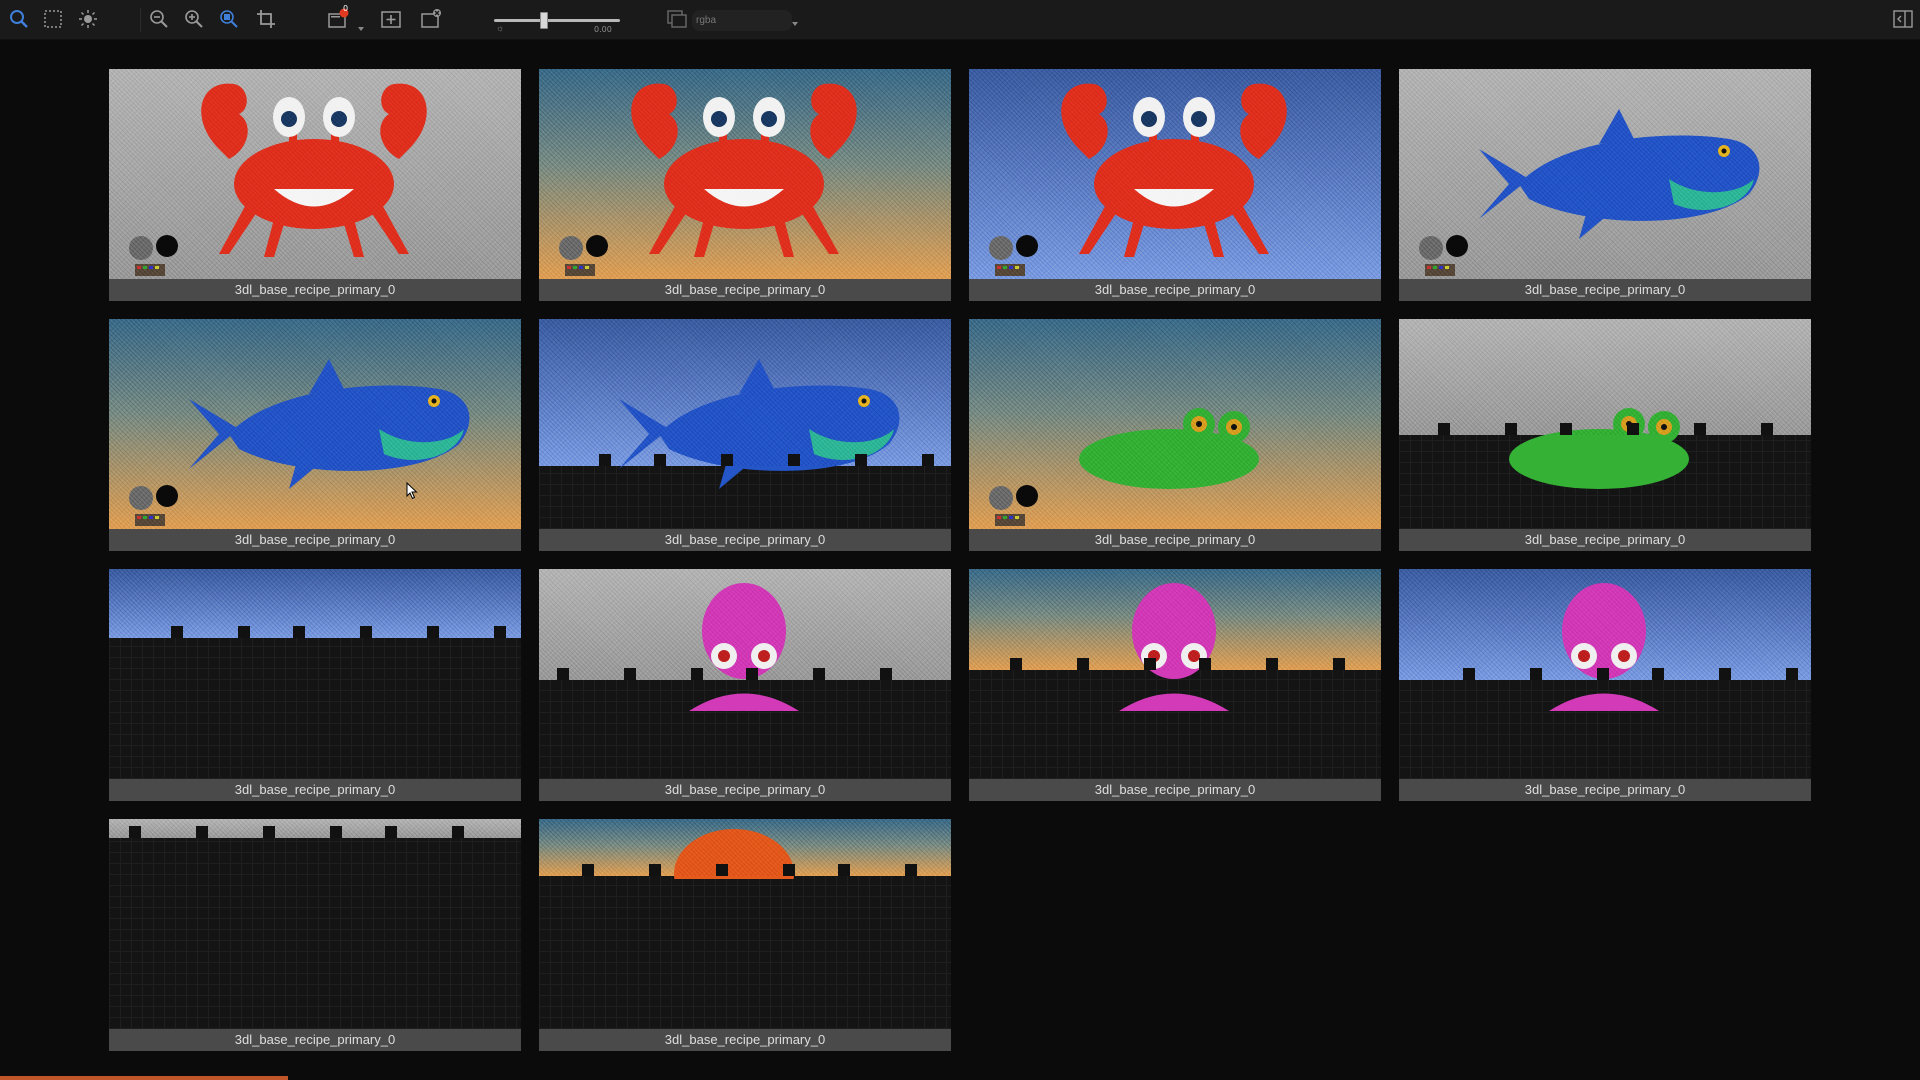 This screenshot has width=1920, height=1080. I want to click on zoom-out-icon, so click(159, 19).